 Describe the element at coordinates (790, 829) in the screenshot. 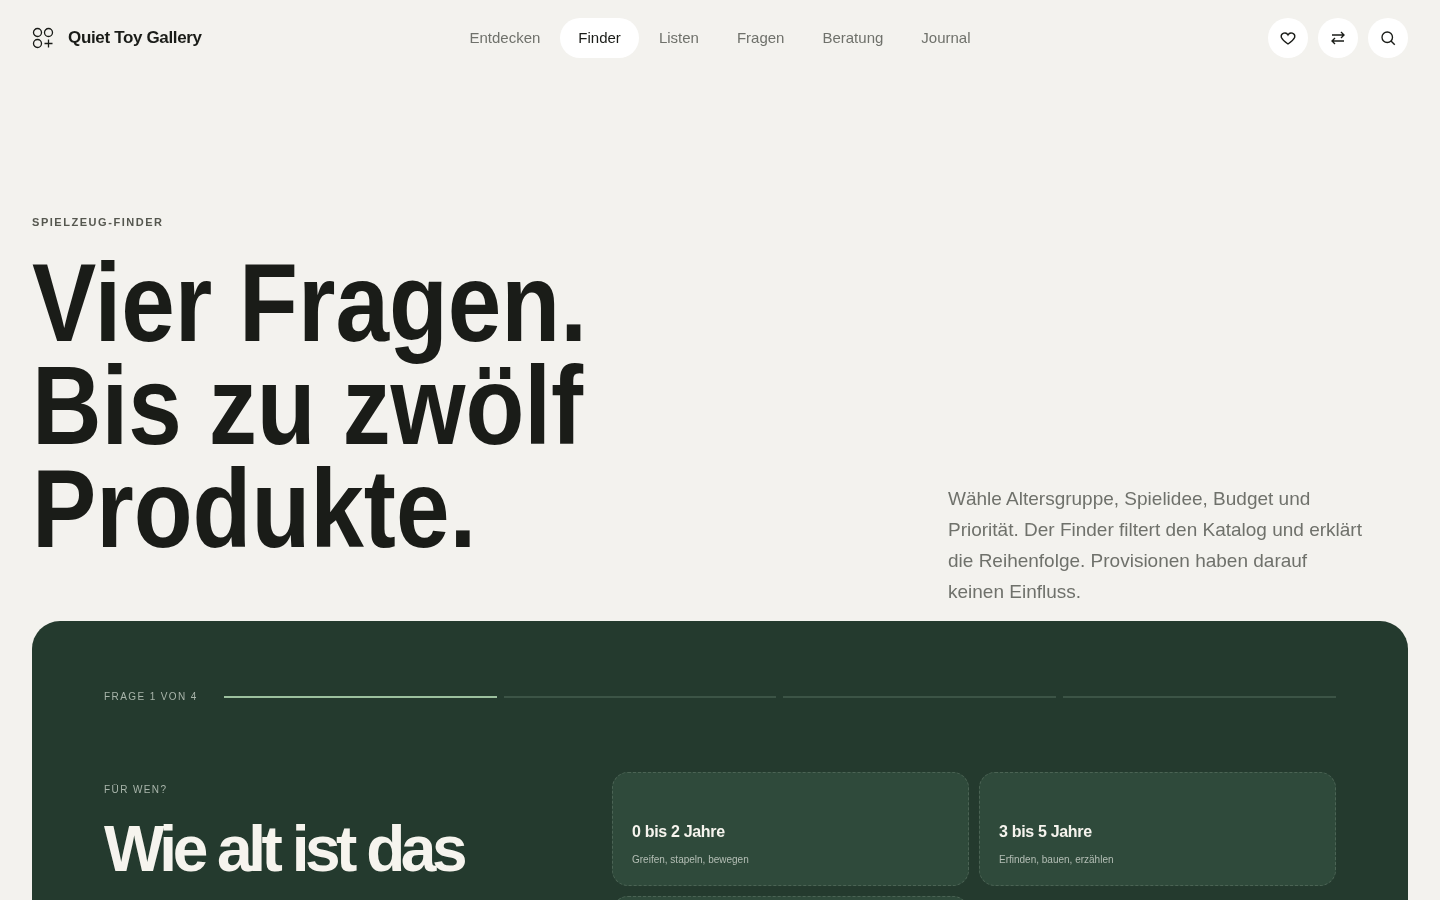

I see `age-option-card: 0 bis 2 Jahre Greifen, stapeln, bewegen` at that location.